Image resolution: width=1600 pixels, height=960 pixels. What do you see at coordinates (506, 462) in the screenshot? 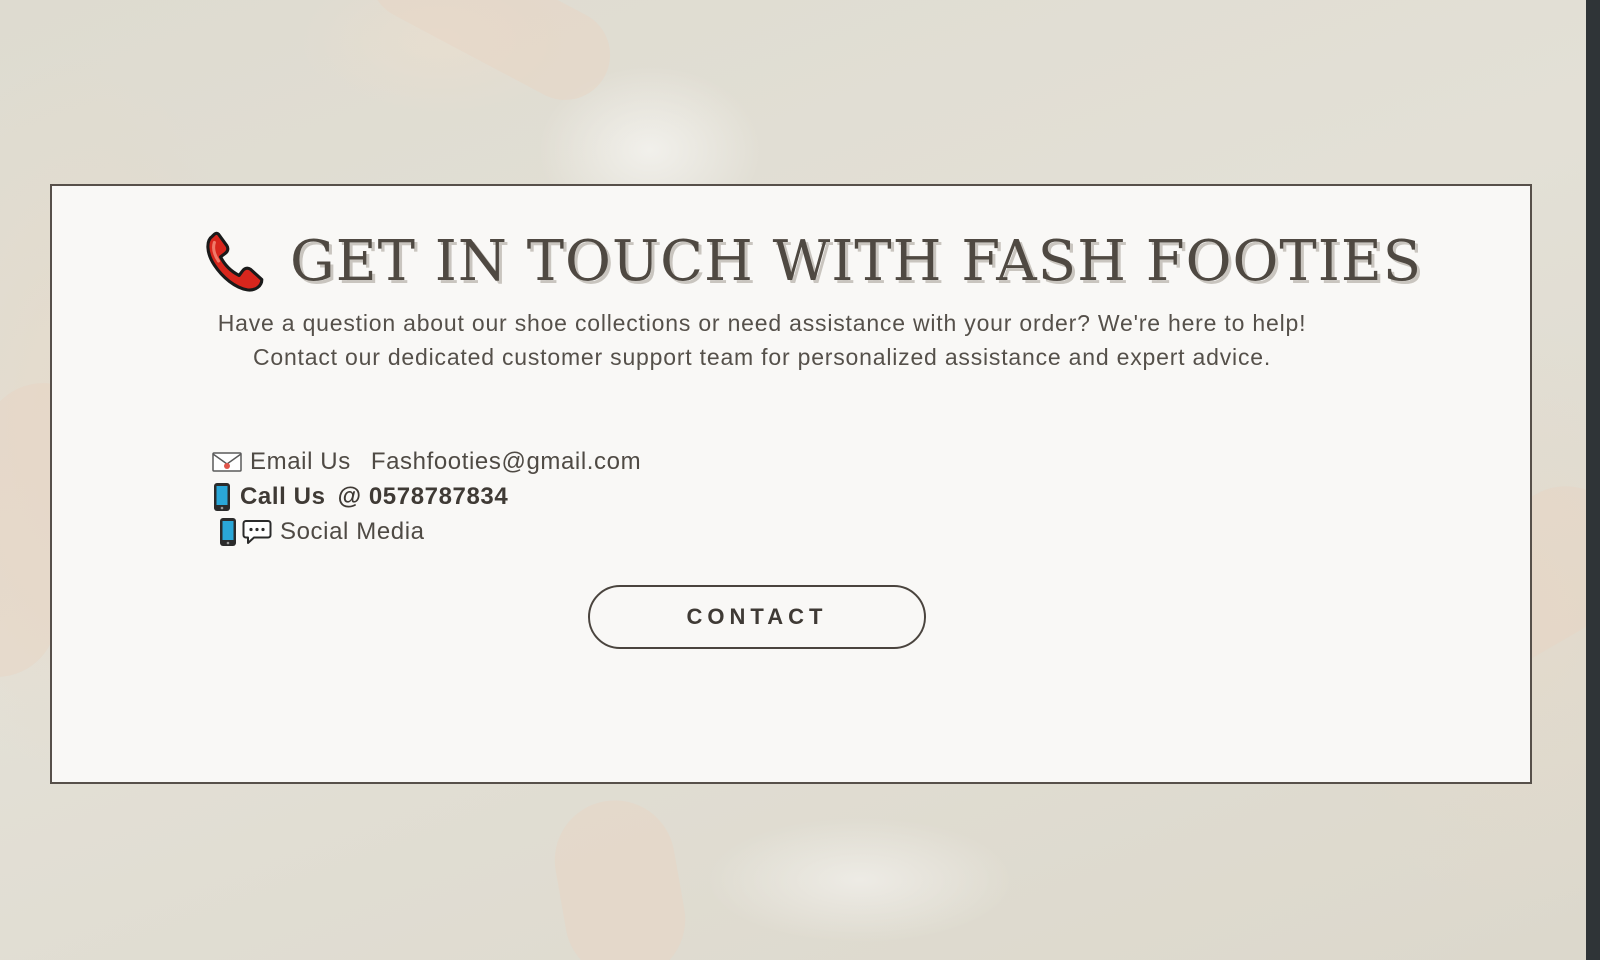
I see `email-address-link: Fashfooties@gmail.com` at bounding box center [506, 462].